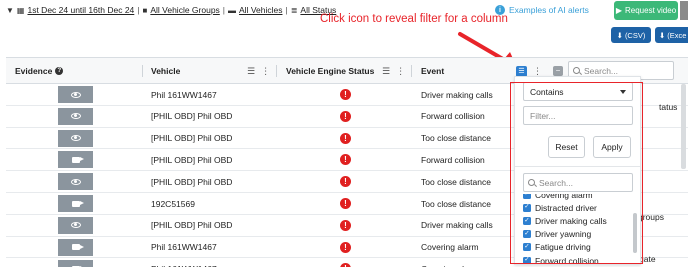 Image resolution: width=688 pixels, height=267 pixels. I want to click on column-header-evidence: Evidence ?, so click(39, 71).